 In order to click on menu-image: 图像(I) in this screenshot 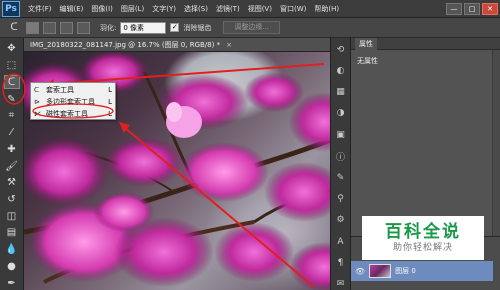, I will do `click(102, 9)`.